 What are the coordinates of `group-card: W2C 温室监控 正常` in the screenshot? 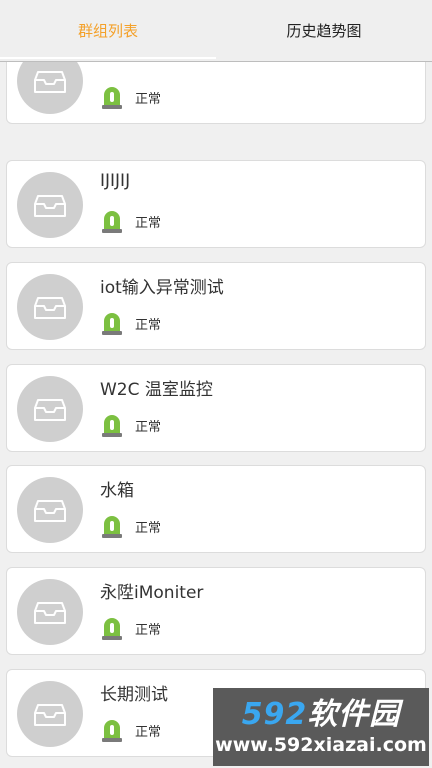 It's located at (216, 408).